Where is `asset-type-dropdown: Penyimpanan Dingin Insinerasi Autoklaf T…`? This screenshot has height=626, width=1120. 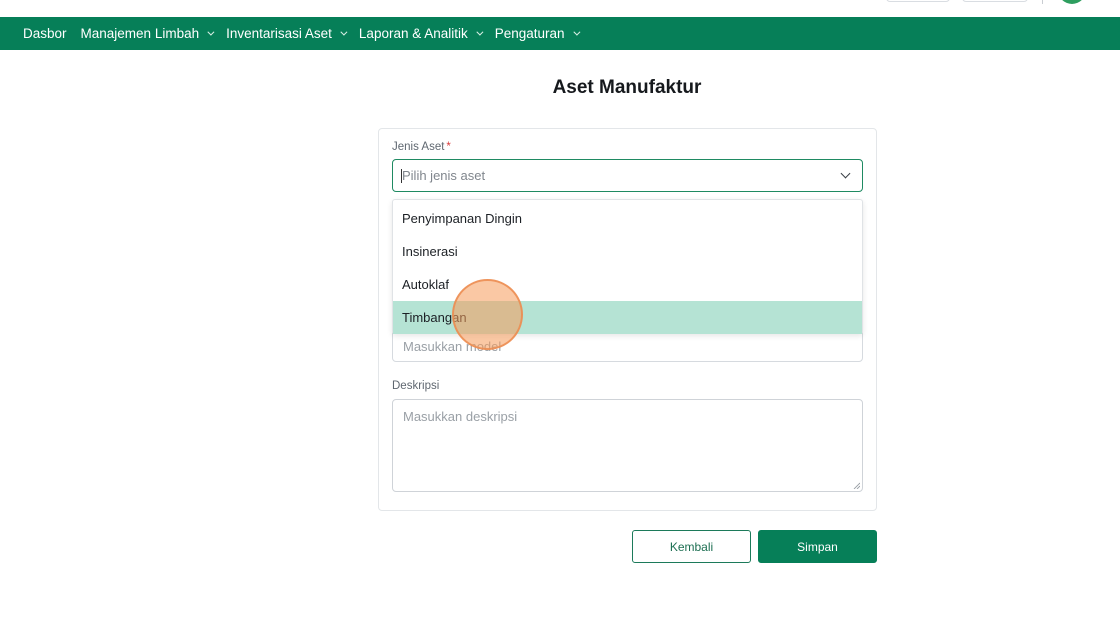
asset-type-dropdown: Penyimpanan Dingin Insinerasi Autoklaf T… is located at coordinates (627, 266).